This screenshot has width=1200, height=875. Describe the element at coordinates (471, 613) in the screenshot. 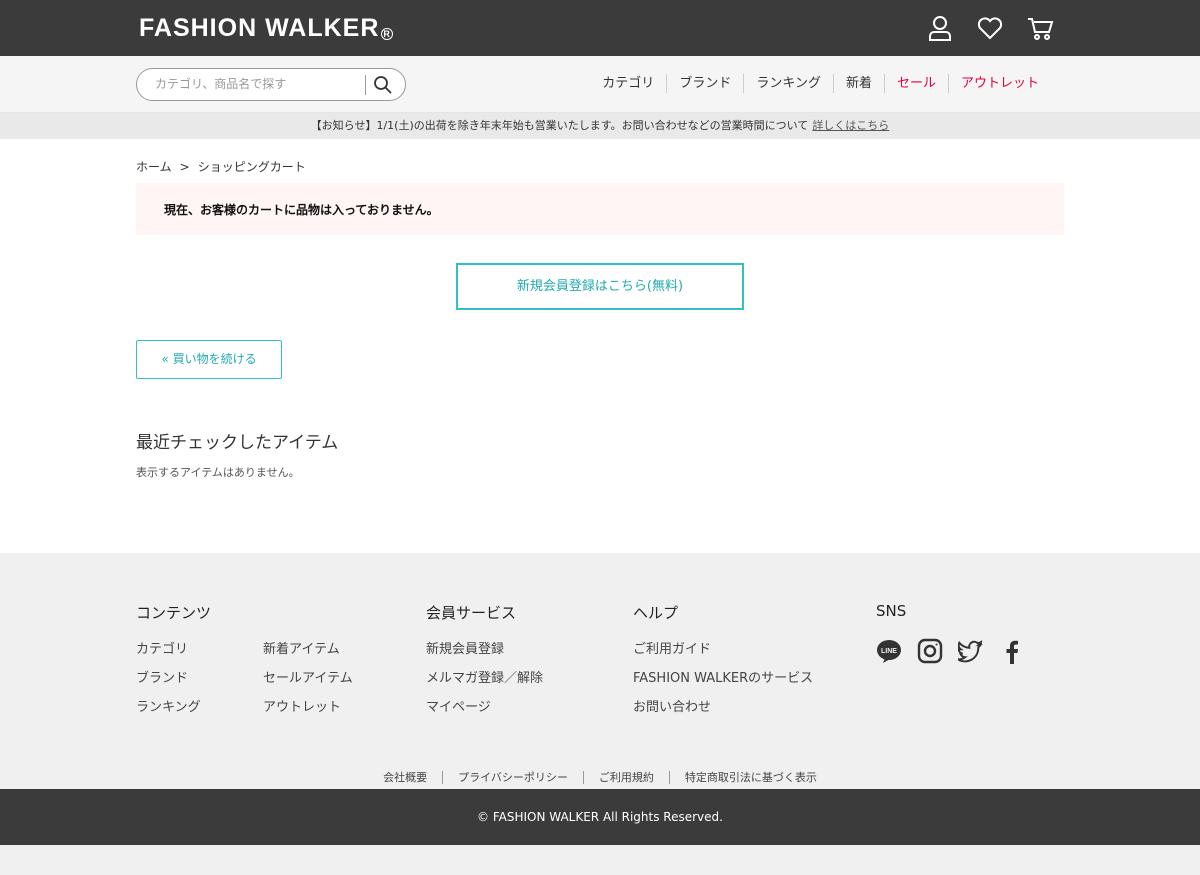

I see `footer-member-title: 会員サービス` at that location.